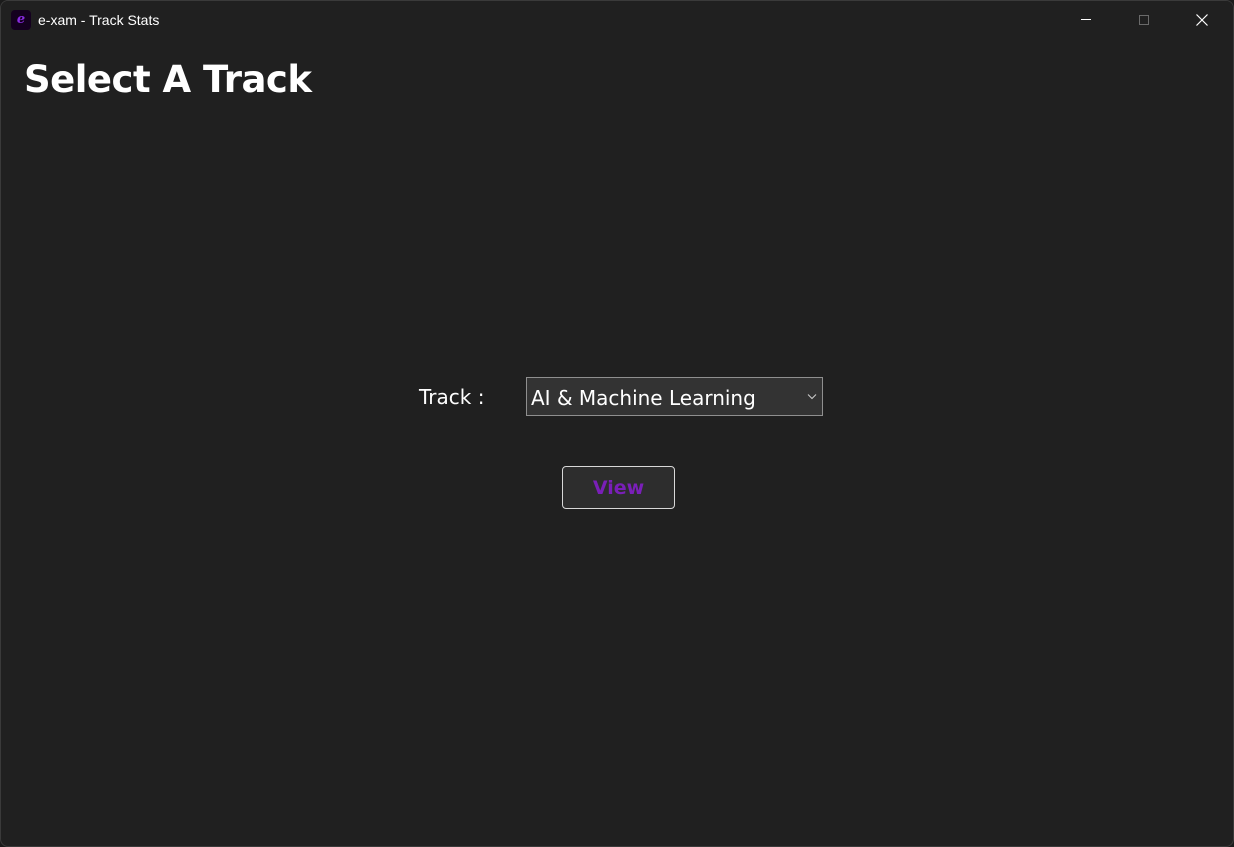 Image resolution: width=1234 pixels, height=847 pixels. What do you see at coordinates (452, 397) in the screenshot?
I see `track-label: Track :` at bounding box center [452, 397].